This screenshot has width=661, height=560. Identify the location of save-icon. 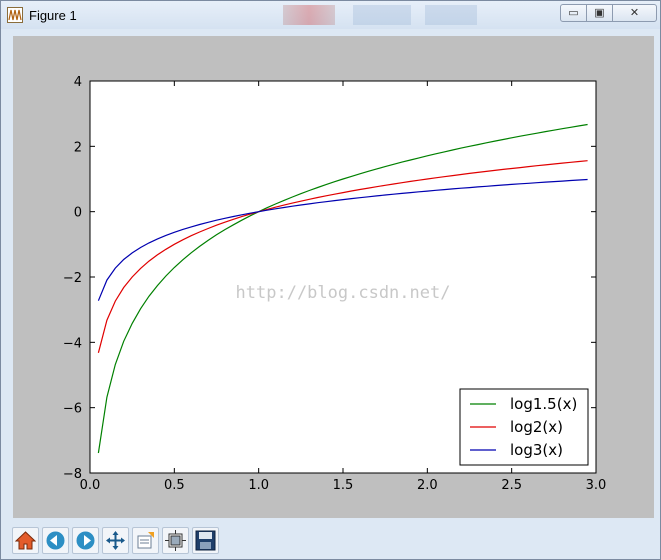
(205, 540).